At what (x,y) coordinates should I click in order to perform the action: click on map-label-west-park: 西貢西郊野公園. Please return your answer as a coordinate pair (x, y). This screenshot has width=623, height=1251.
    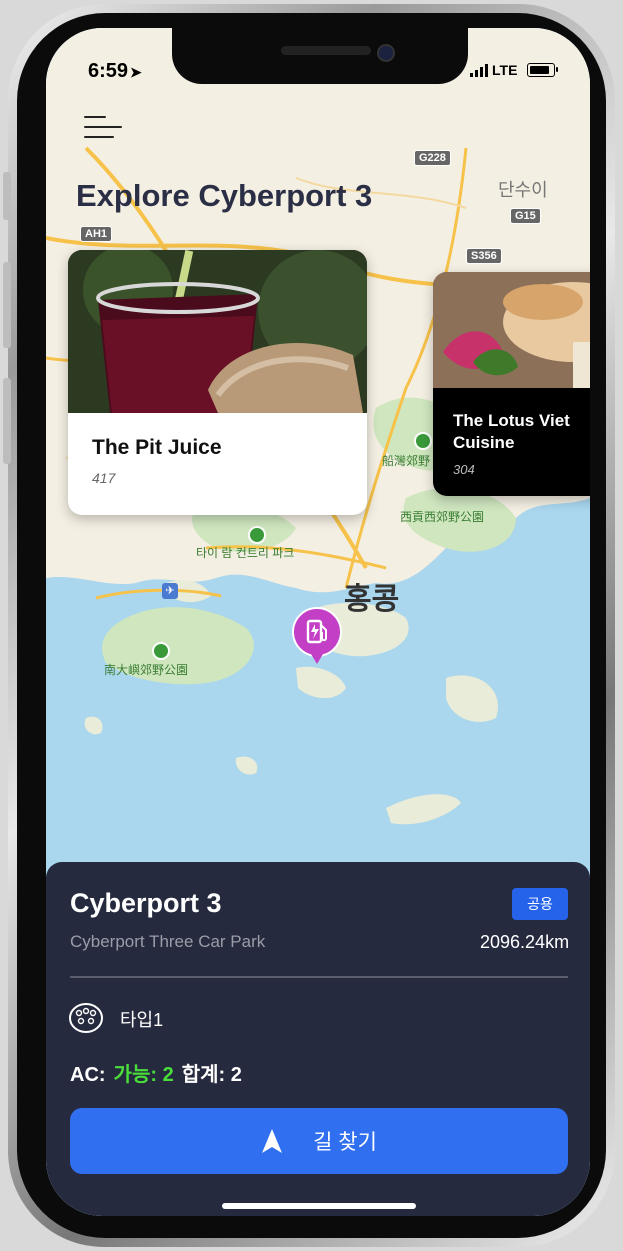
    Looking at the image, I should click on (442, 517).